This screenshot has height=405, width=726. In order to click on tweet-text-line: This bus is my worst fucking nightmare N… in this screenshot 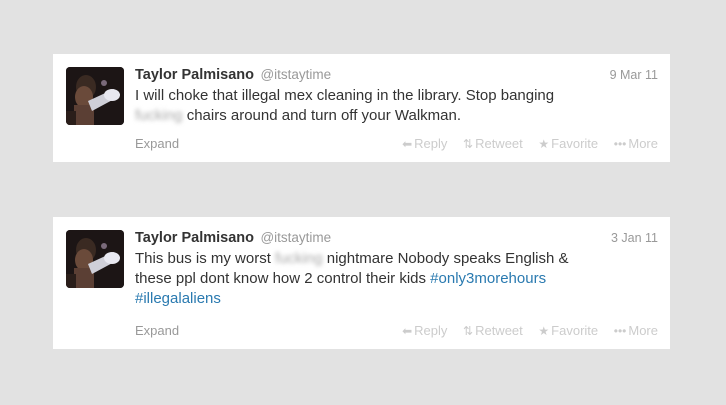, I will do `click(396, 259)`.